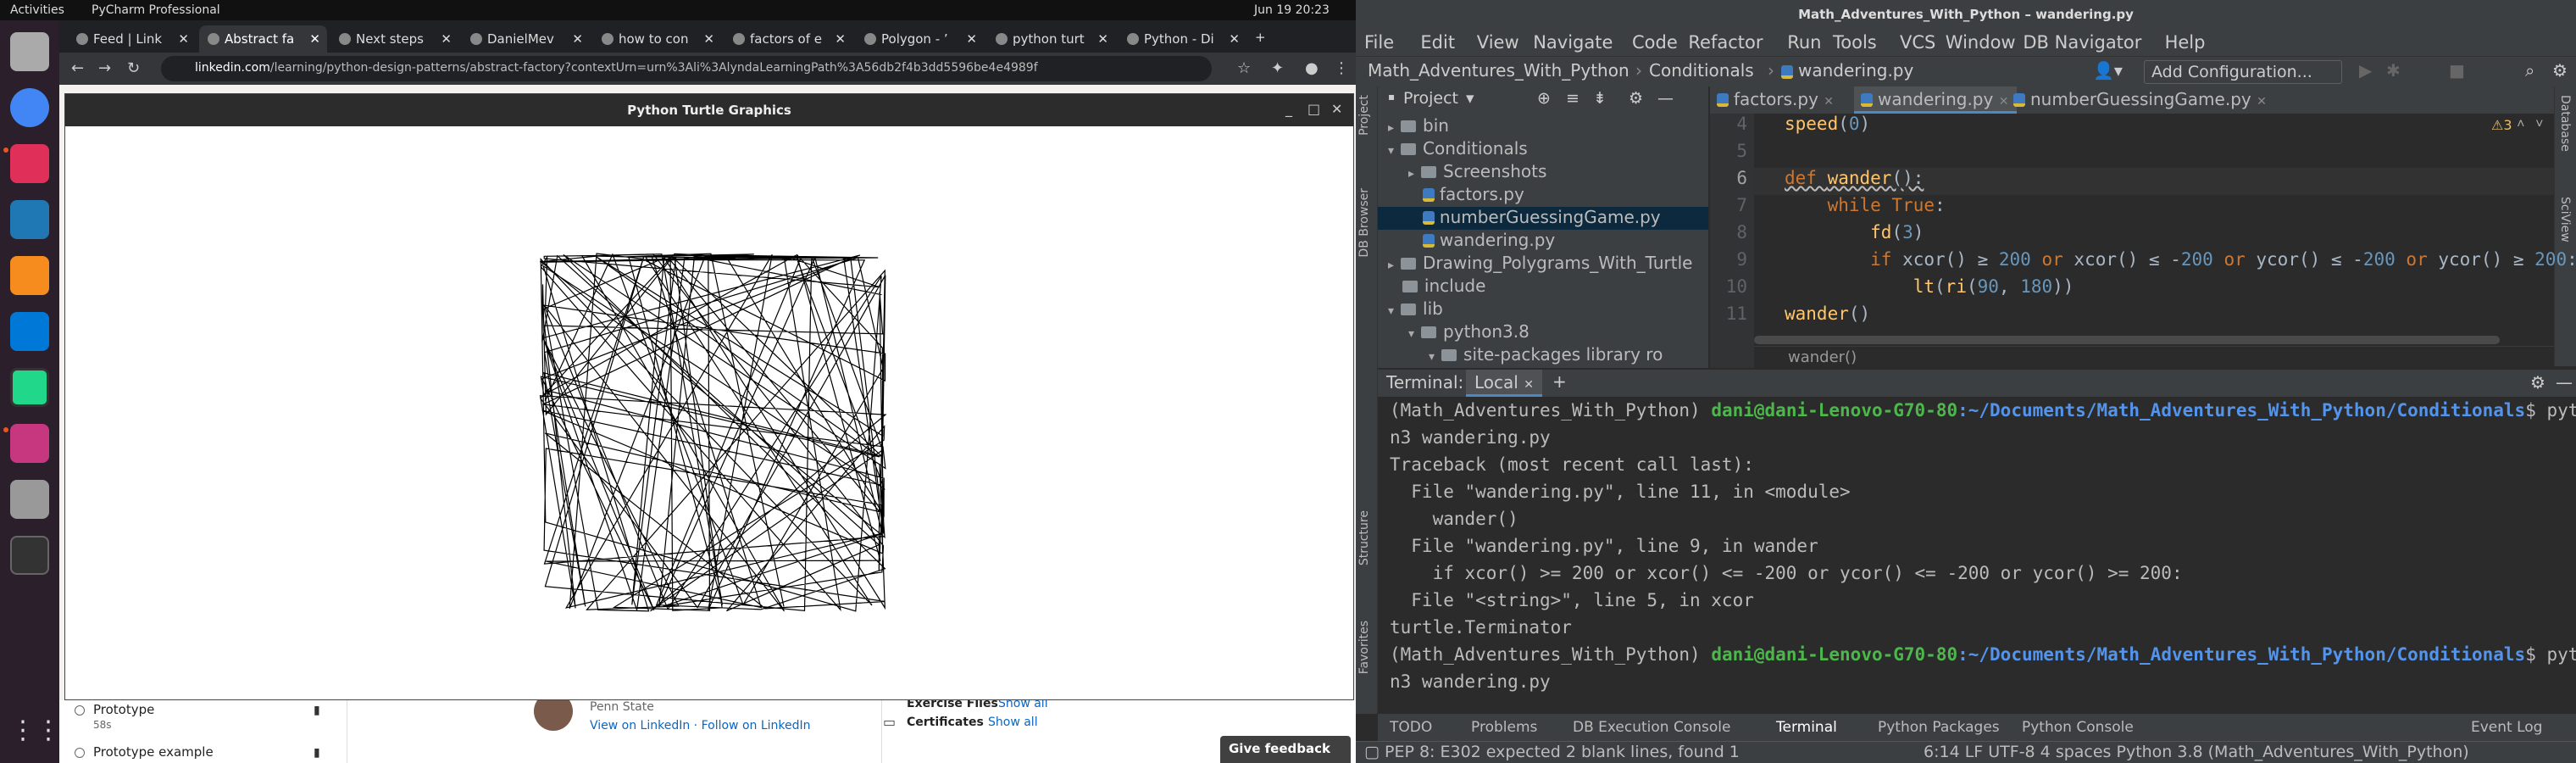  What do you see at coordinates (1543, 218) in the screenshot?
I see `project-tree-item: numberGuessingGame.py` at bounding box center [1543, 218].